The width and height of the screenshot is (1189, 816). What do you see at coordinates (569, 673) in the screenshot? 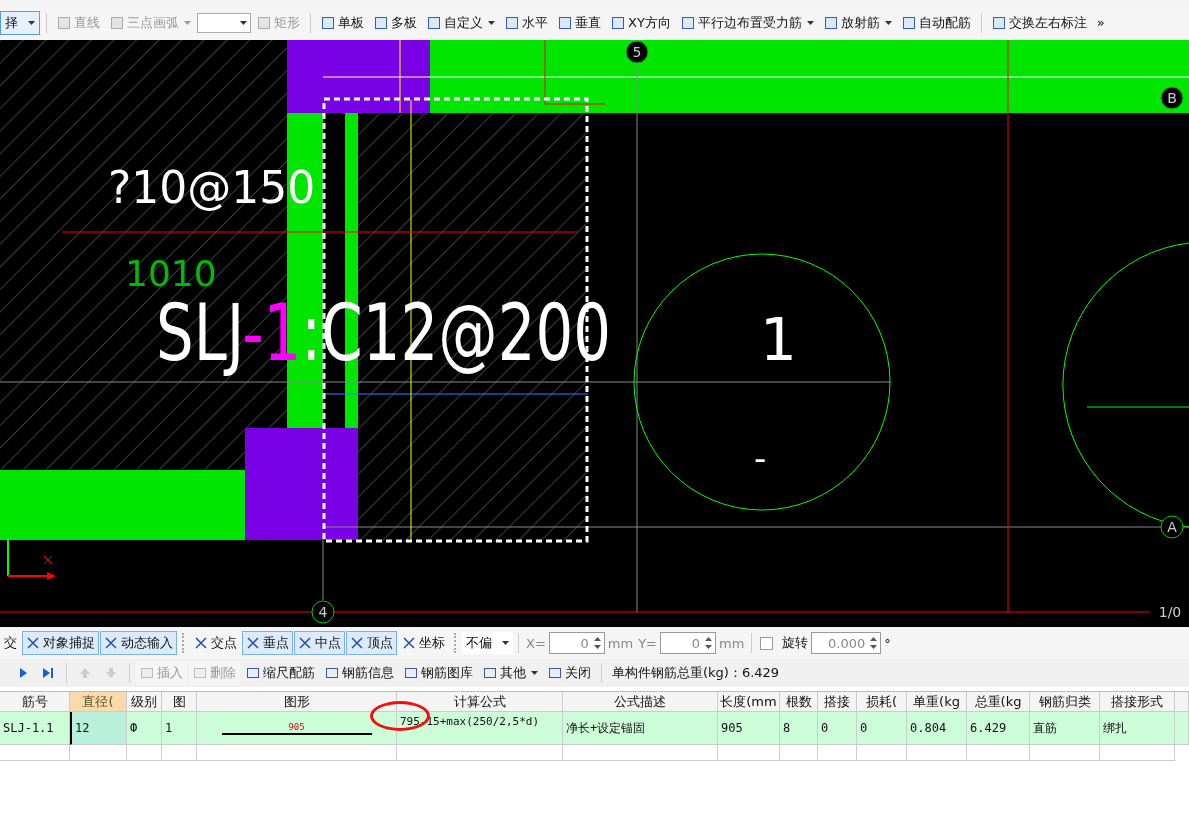
I see `toolbar-button: 关闭` at bounding box center [569, 673].